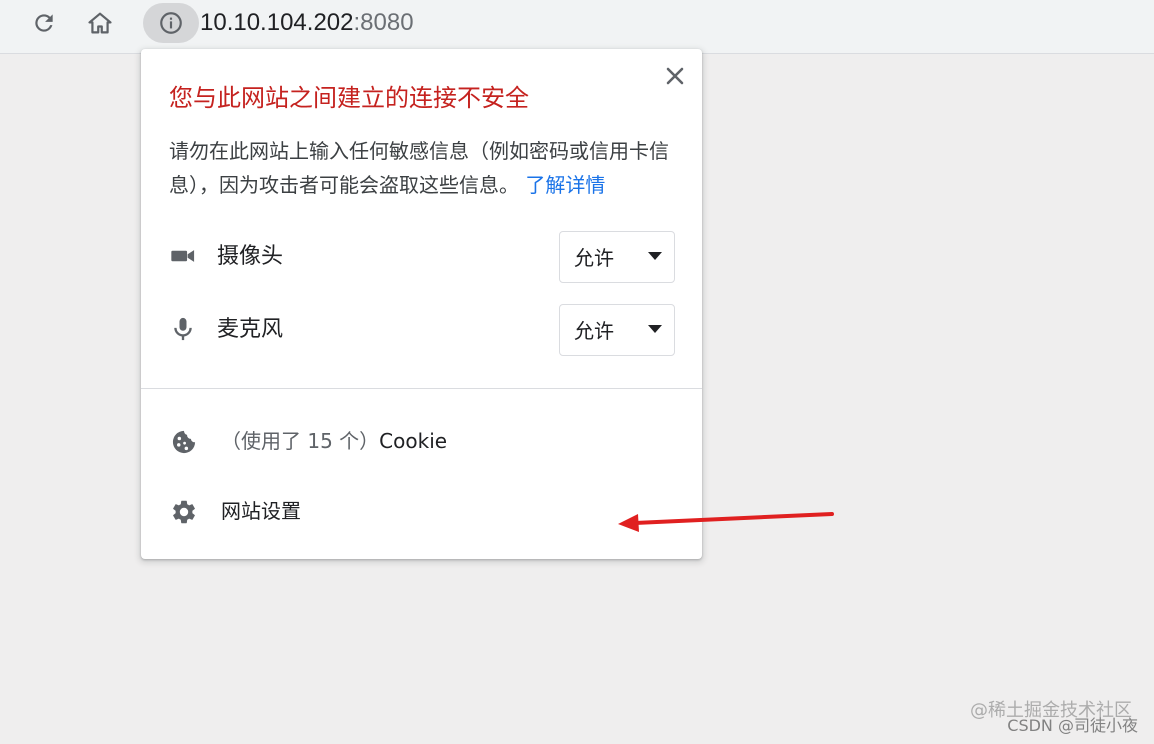  What do you see at coordinates (277, 22) in the screenshot?
I see `url-host: 10.10.104.202` at bounding box center [277, 22].